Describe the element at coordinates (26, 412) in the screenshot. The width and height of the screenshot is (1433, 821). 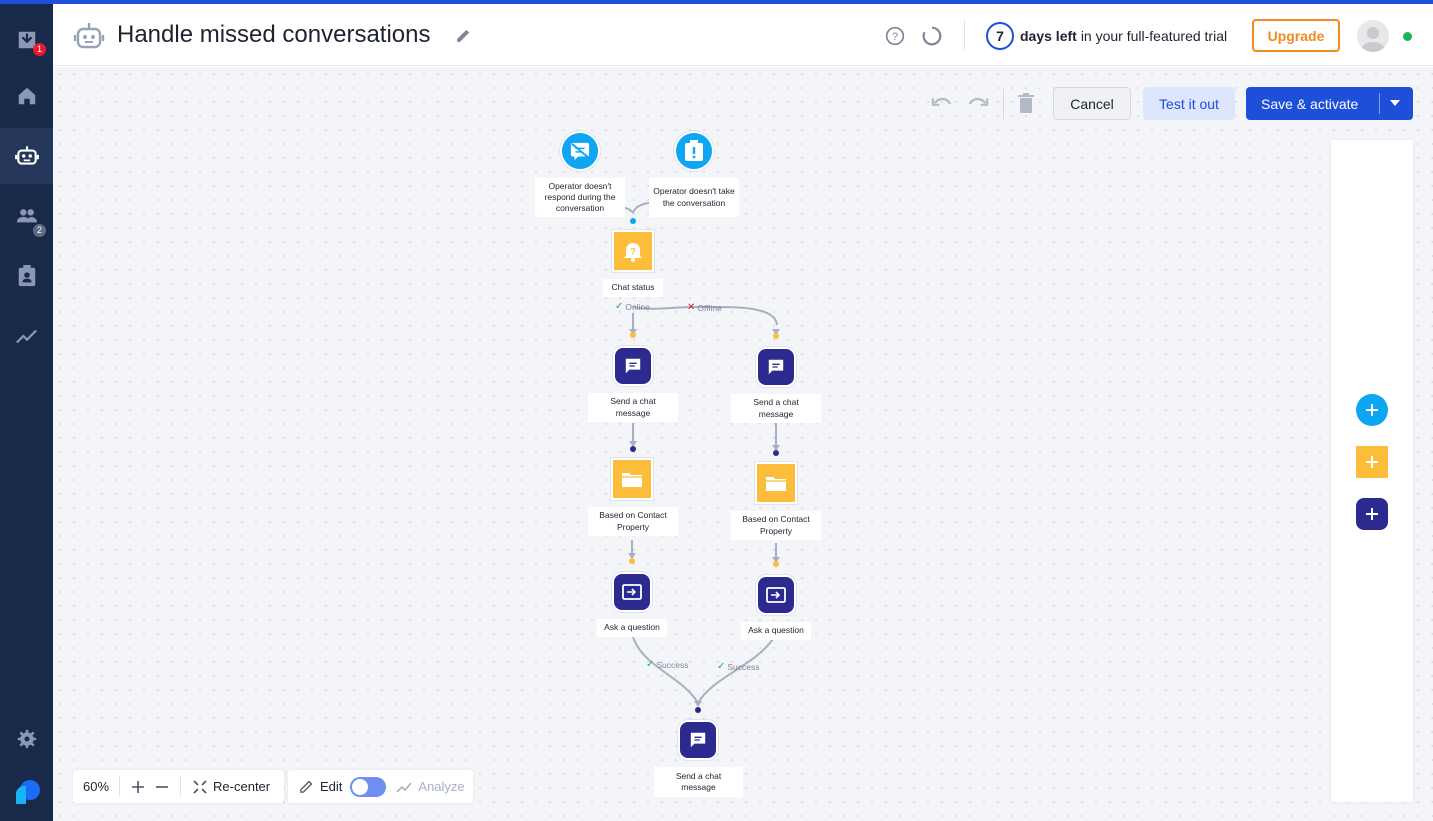
I see `sidebar: 1 2` at that location.